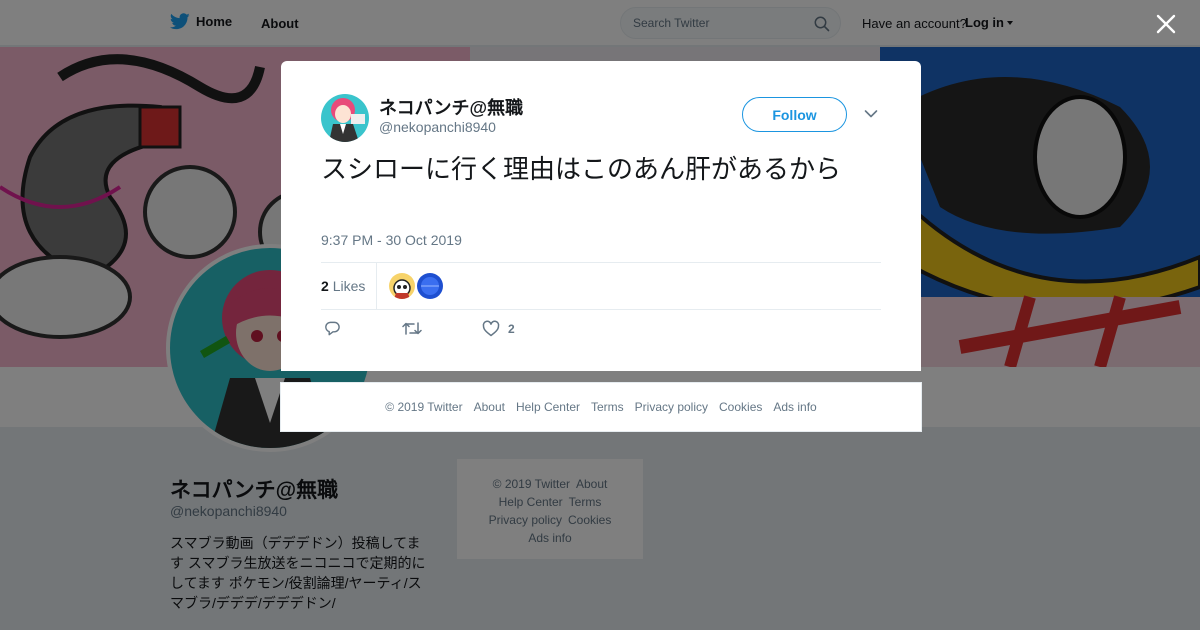 This screenshot has height=630, width=1200. Describe the element at coordinates (491, 328) in the screenshot. I see `heart-icon` at that location.